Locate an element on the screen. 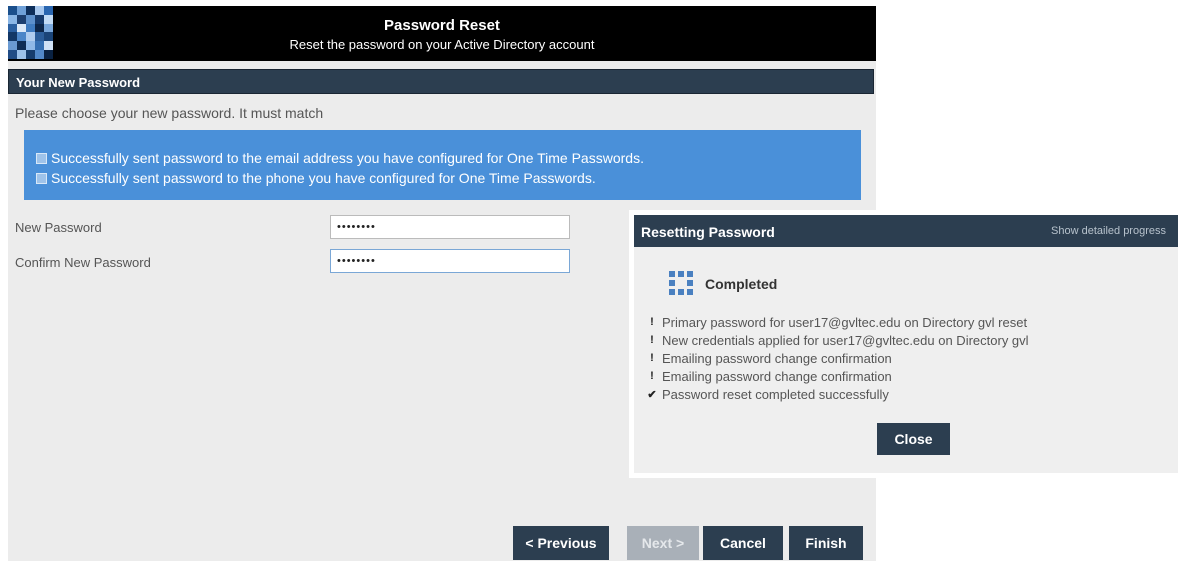  dialog-title: Resetting Password is located at coordinates (708, 232).